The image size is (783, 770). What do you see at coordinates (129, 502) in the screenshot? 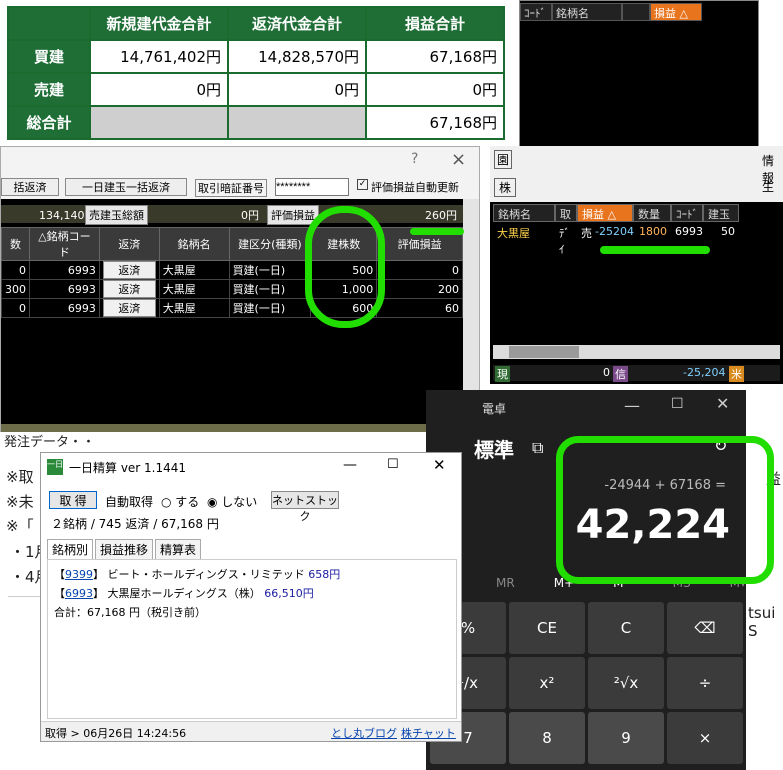
I see `auto-fetch-label: 自動取得` at bounding box center [129, 502].